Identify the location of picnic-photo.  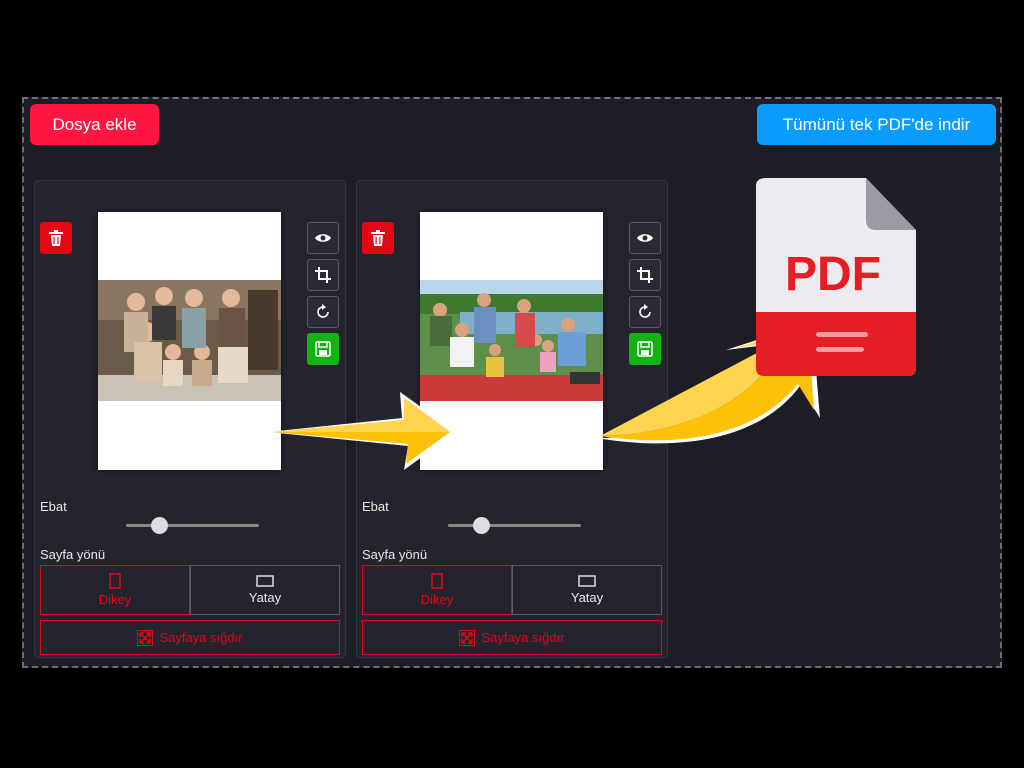
(511, 340).